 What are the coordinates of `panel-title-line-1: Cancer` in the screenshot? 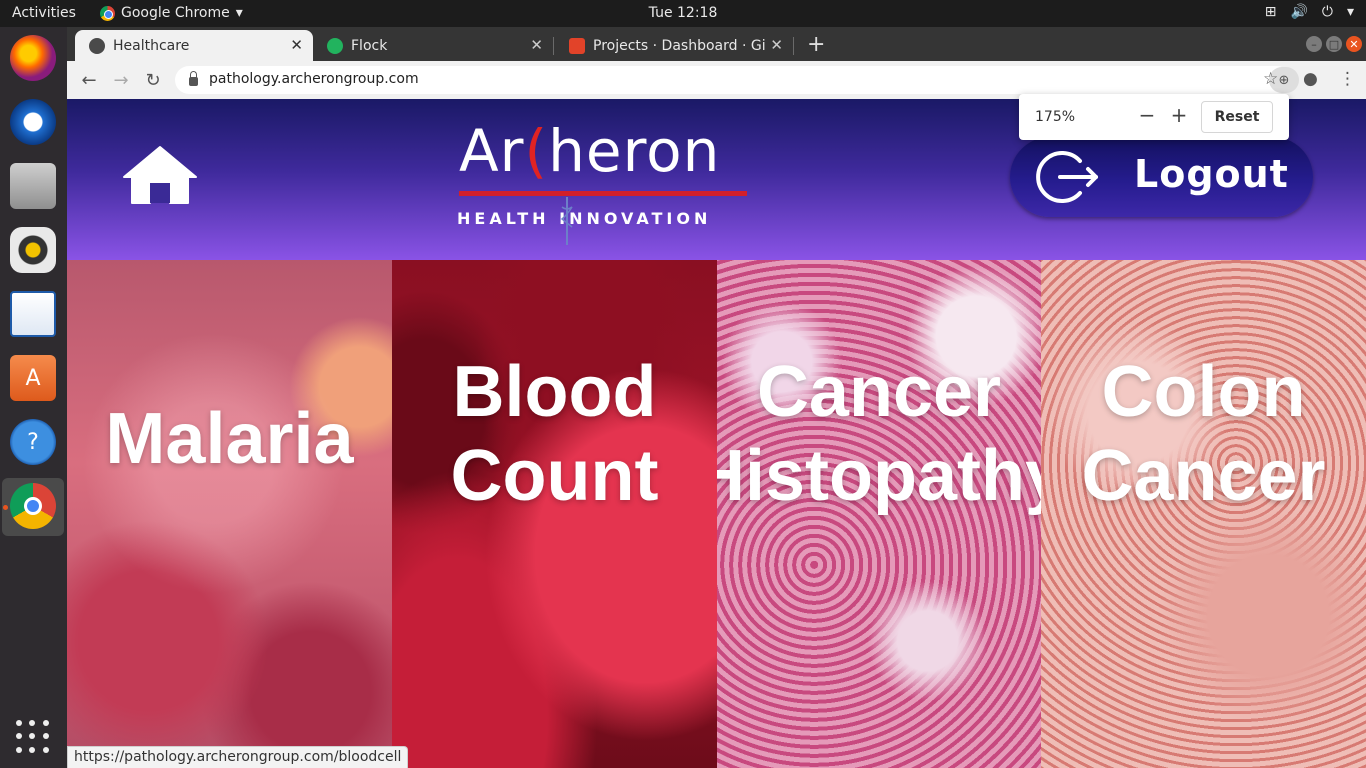 It's located at (879, 392).